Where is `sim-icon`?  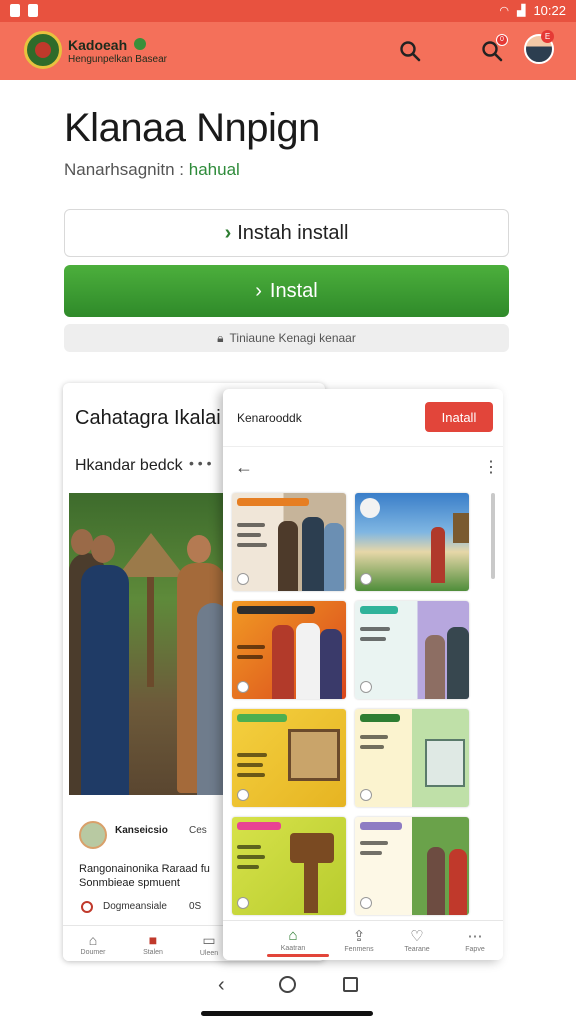
sim-icon is located at coordinates (33, 10).